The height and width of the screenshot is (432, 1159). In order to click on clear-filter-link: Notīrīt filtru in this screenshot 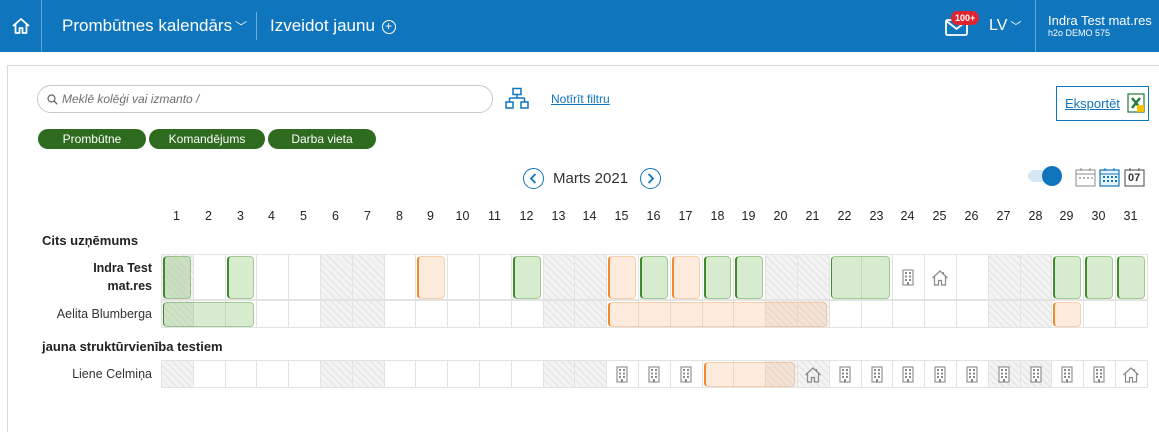, I will do `click(580, 99)`.